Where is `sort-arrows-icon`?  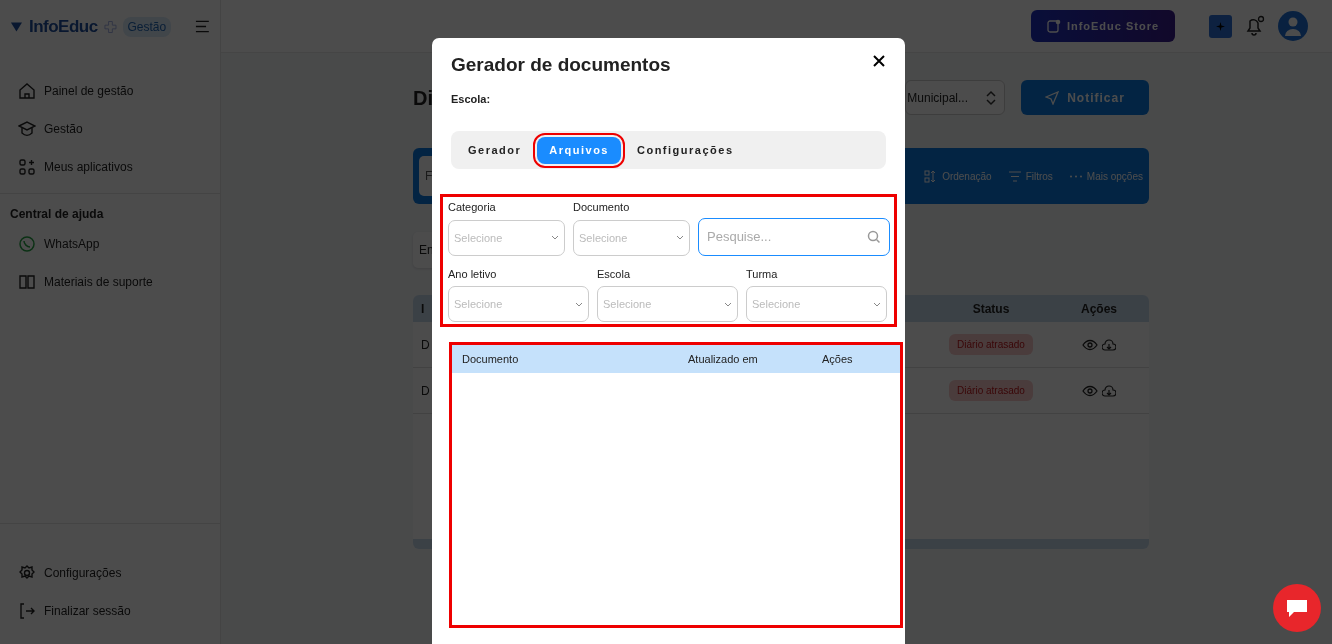 sort-arrows-icon is located at coordinates (991, 97).